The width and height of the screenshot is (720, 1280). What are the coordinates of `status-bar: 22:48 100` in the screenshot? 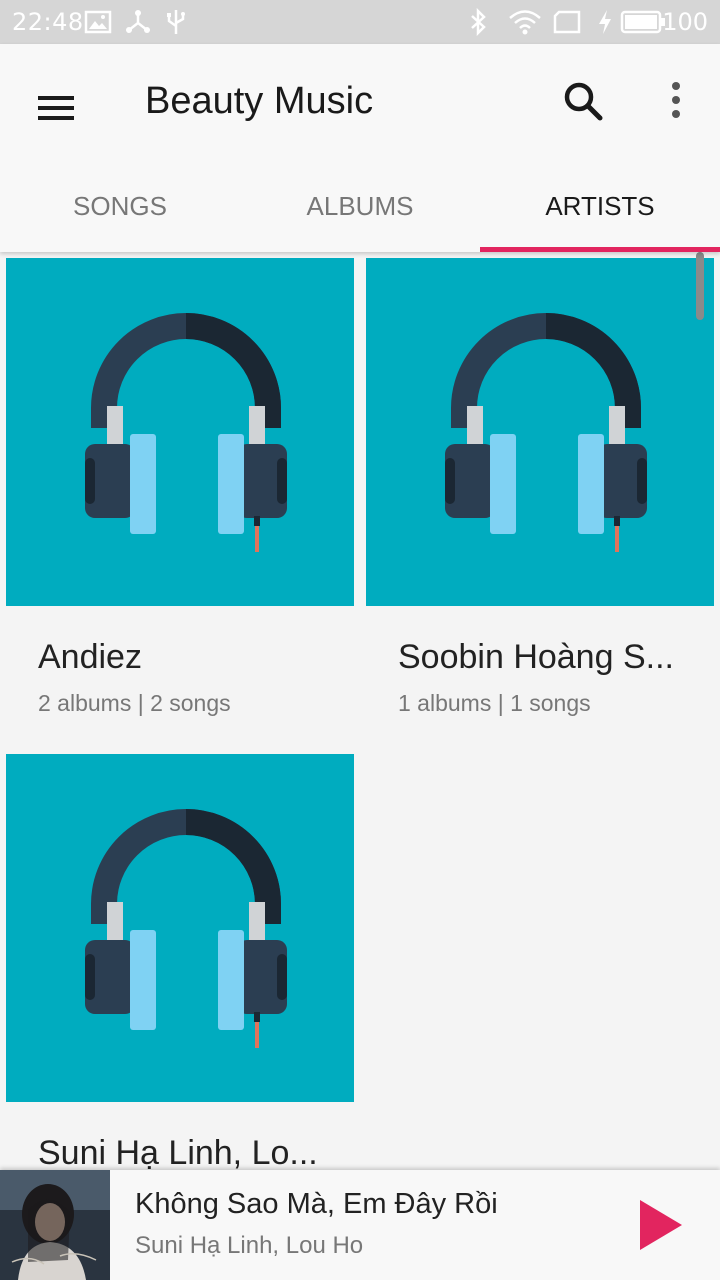 It's located at (360, 22).